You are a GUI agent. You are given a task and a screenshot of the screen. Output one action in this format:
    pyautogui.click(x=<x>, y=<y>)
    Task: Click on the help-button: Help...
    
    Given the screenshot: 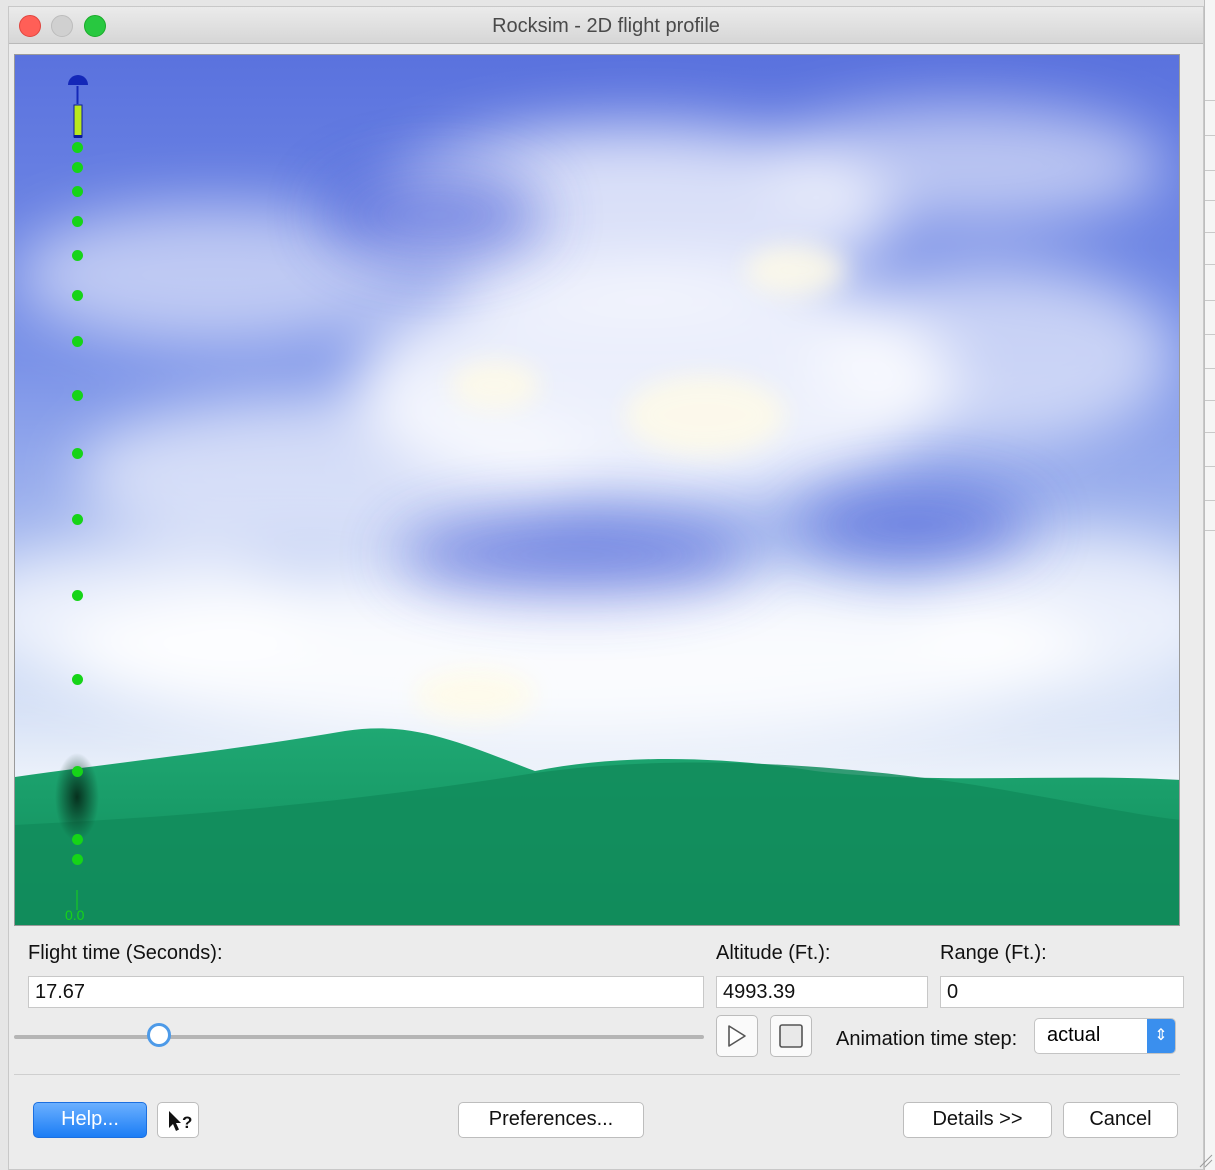 What is the action you would take?
    pyautogui.click(x=90, y=1120)
    